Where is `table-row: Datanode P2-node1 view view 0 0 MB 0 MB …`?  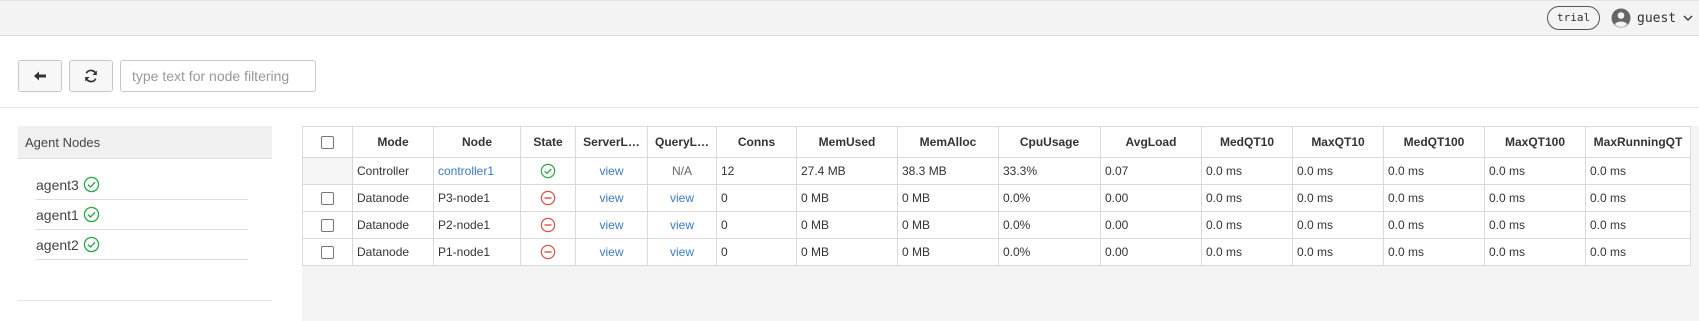
table-row: Datanode P2-node1 view view 0 0 MB 0 MB … is located at coordinates (996, 225).